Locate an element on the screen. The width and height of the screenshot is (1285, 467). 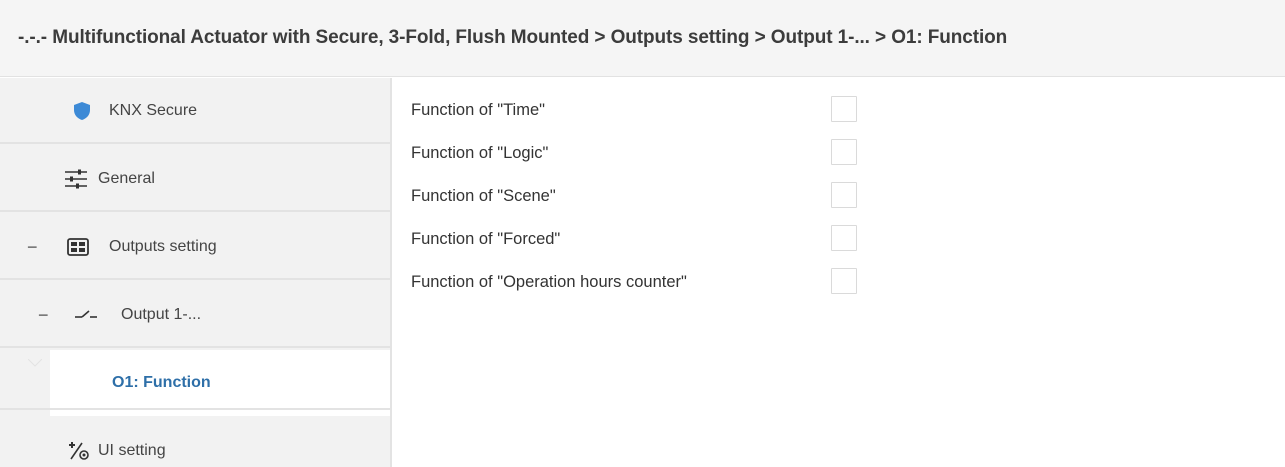
sidebar-item-general: General is located at coordinates (195, 179).